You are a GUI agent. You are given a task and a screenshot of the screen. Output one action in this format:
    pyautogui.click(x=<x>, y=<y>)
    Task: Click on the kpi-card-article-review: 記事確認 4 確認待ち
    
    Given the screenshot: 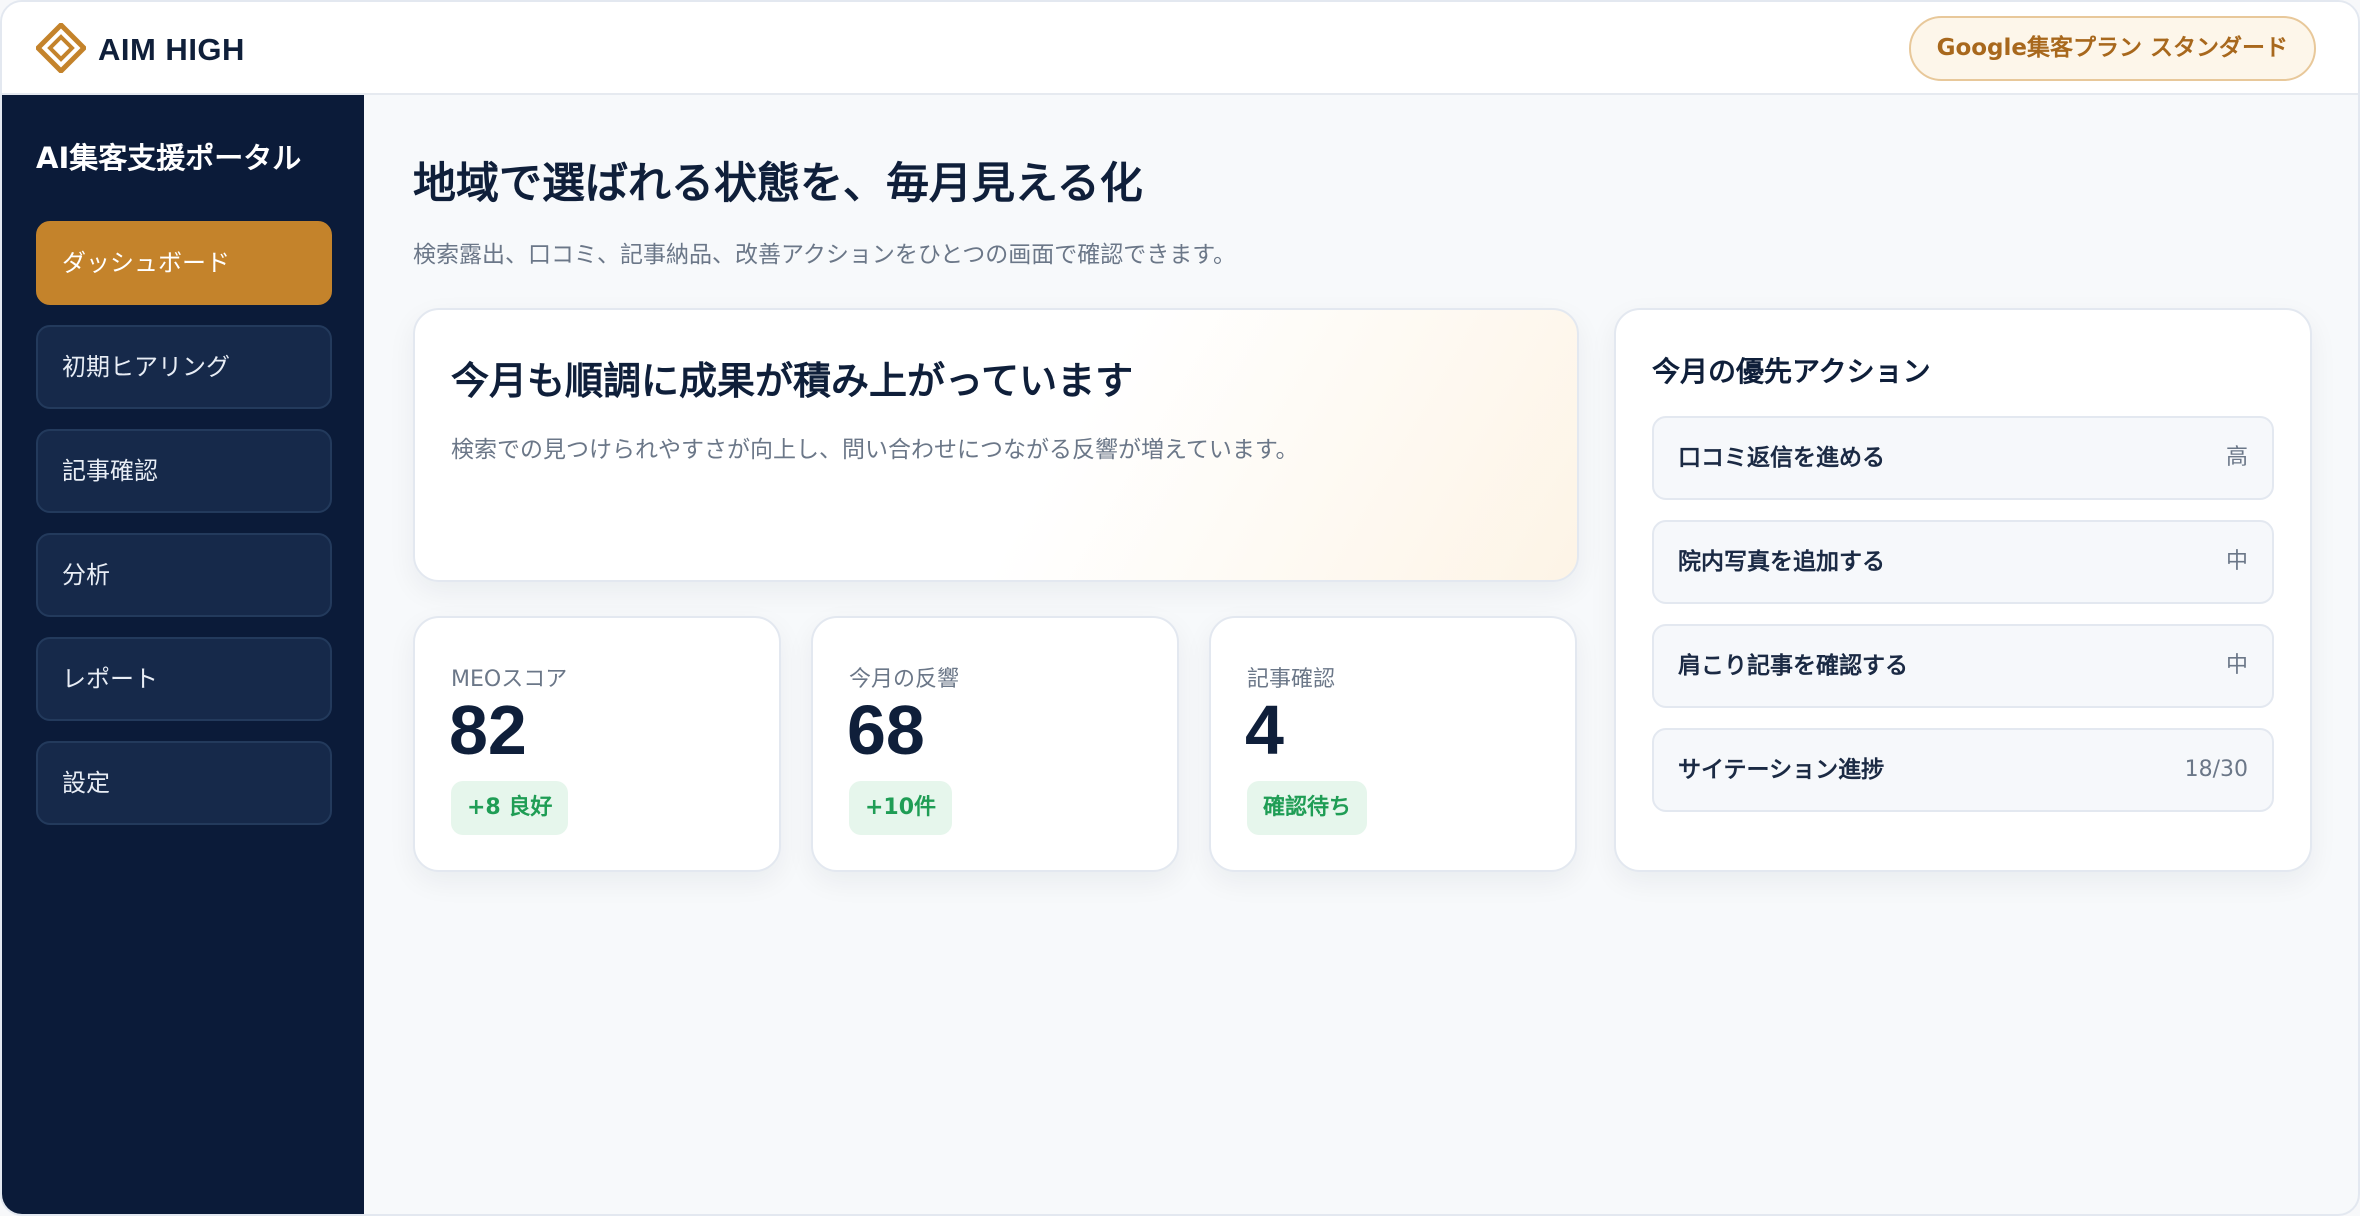 What is the action you would take?
    pyautogui.click(x=1393, y=744)
    